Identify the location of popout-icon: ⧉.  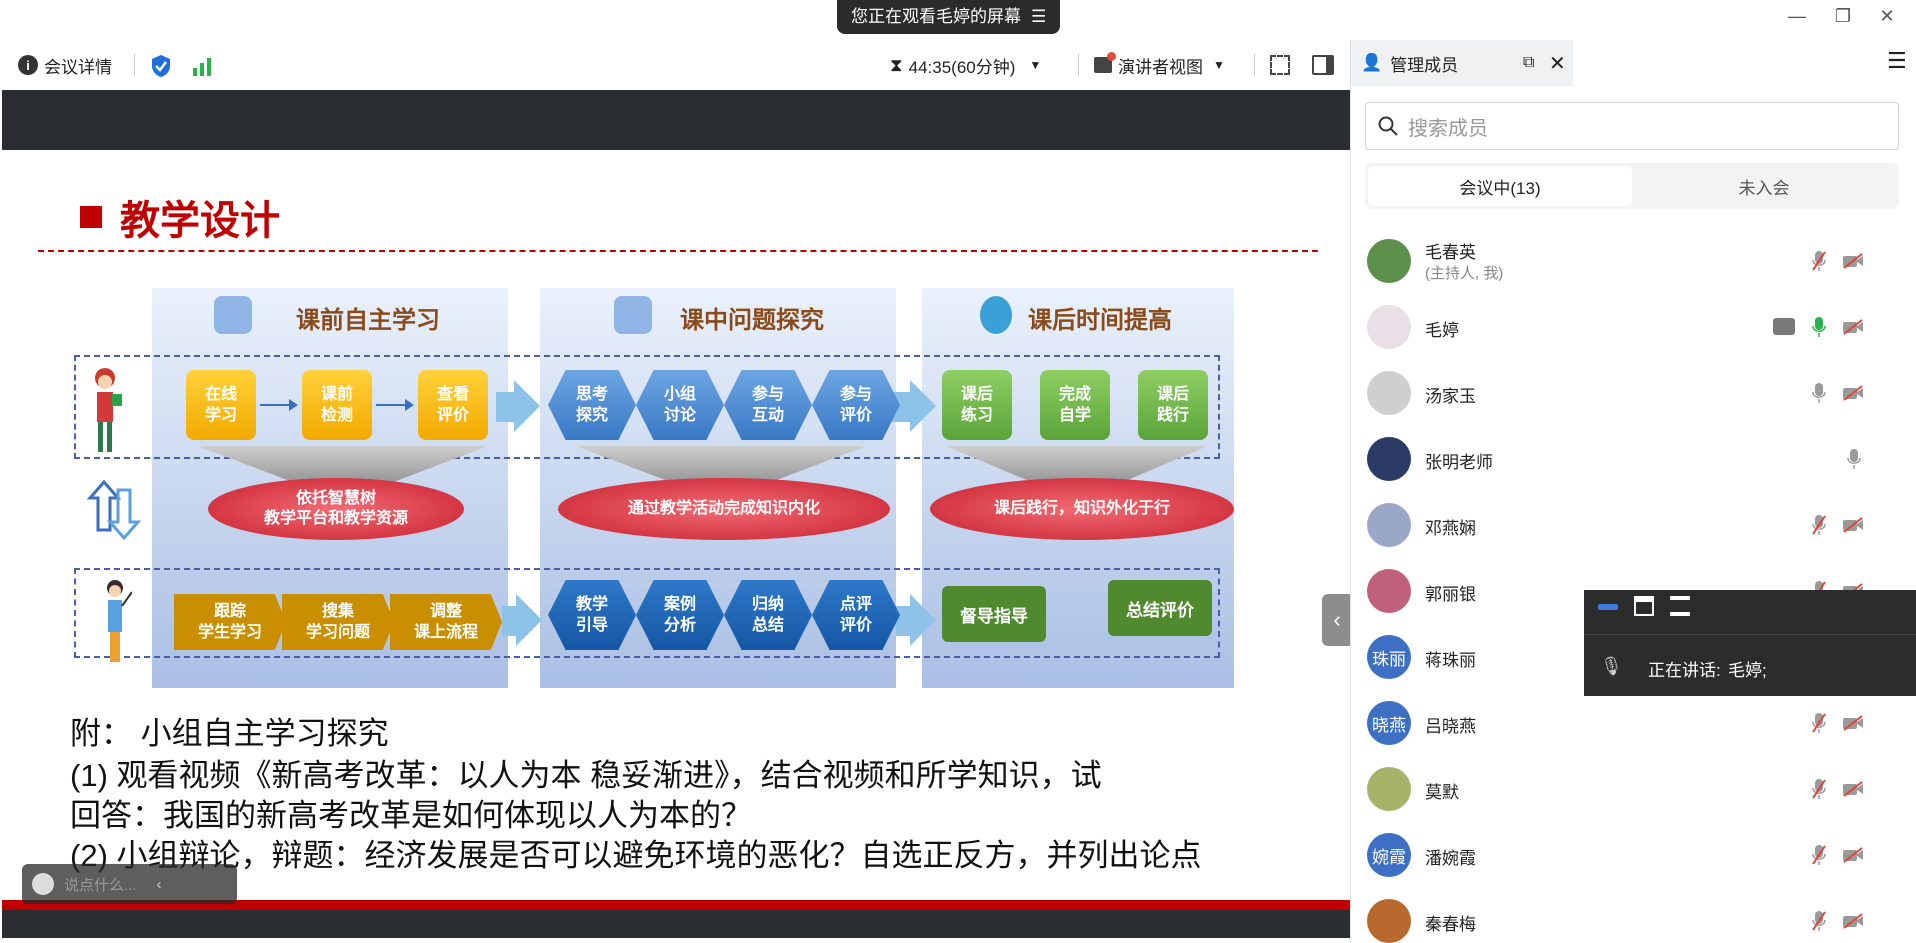
(1528, 63).